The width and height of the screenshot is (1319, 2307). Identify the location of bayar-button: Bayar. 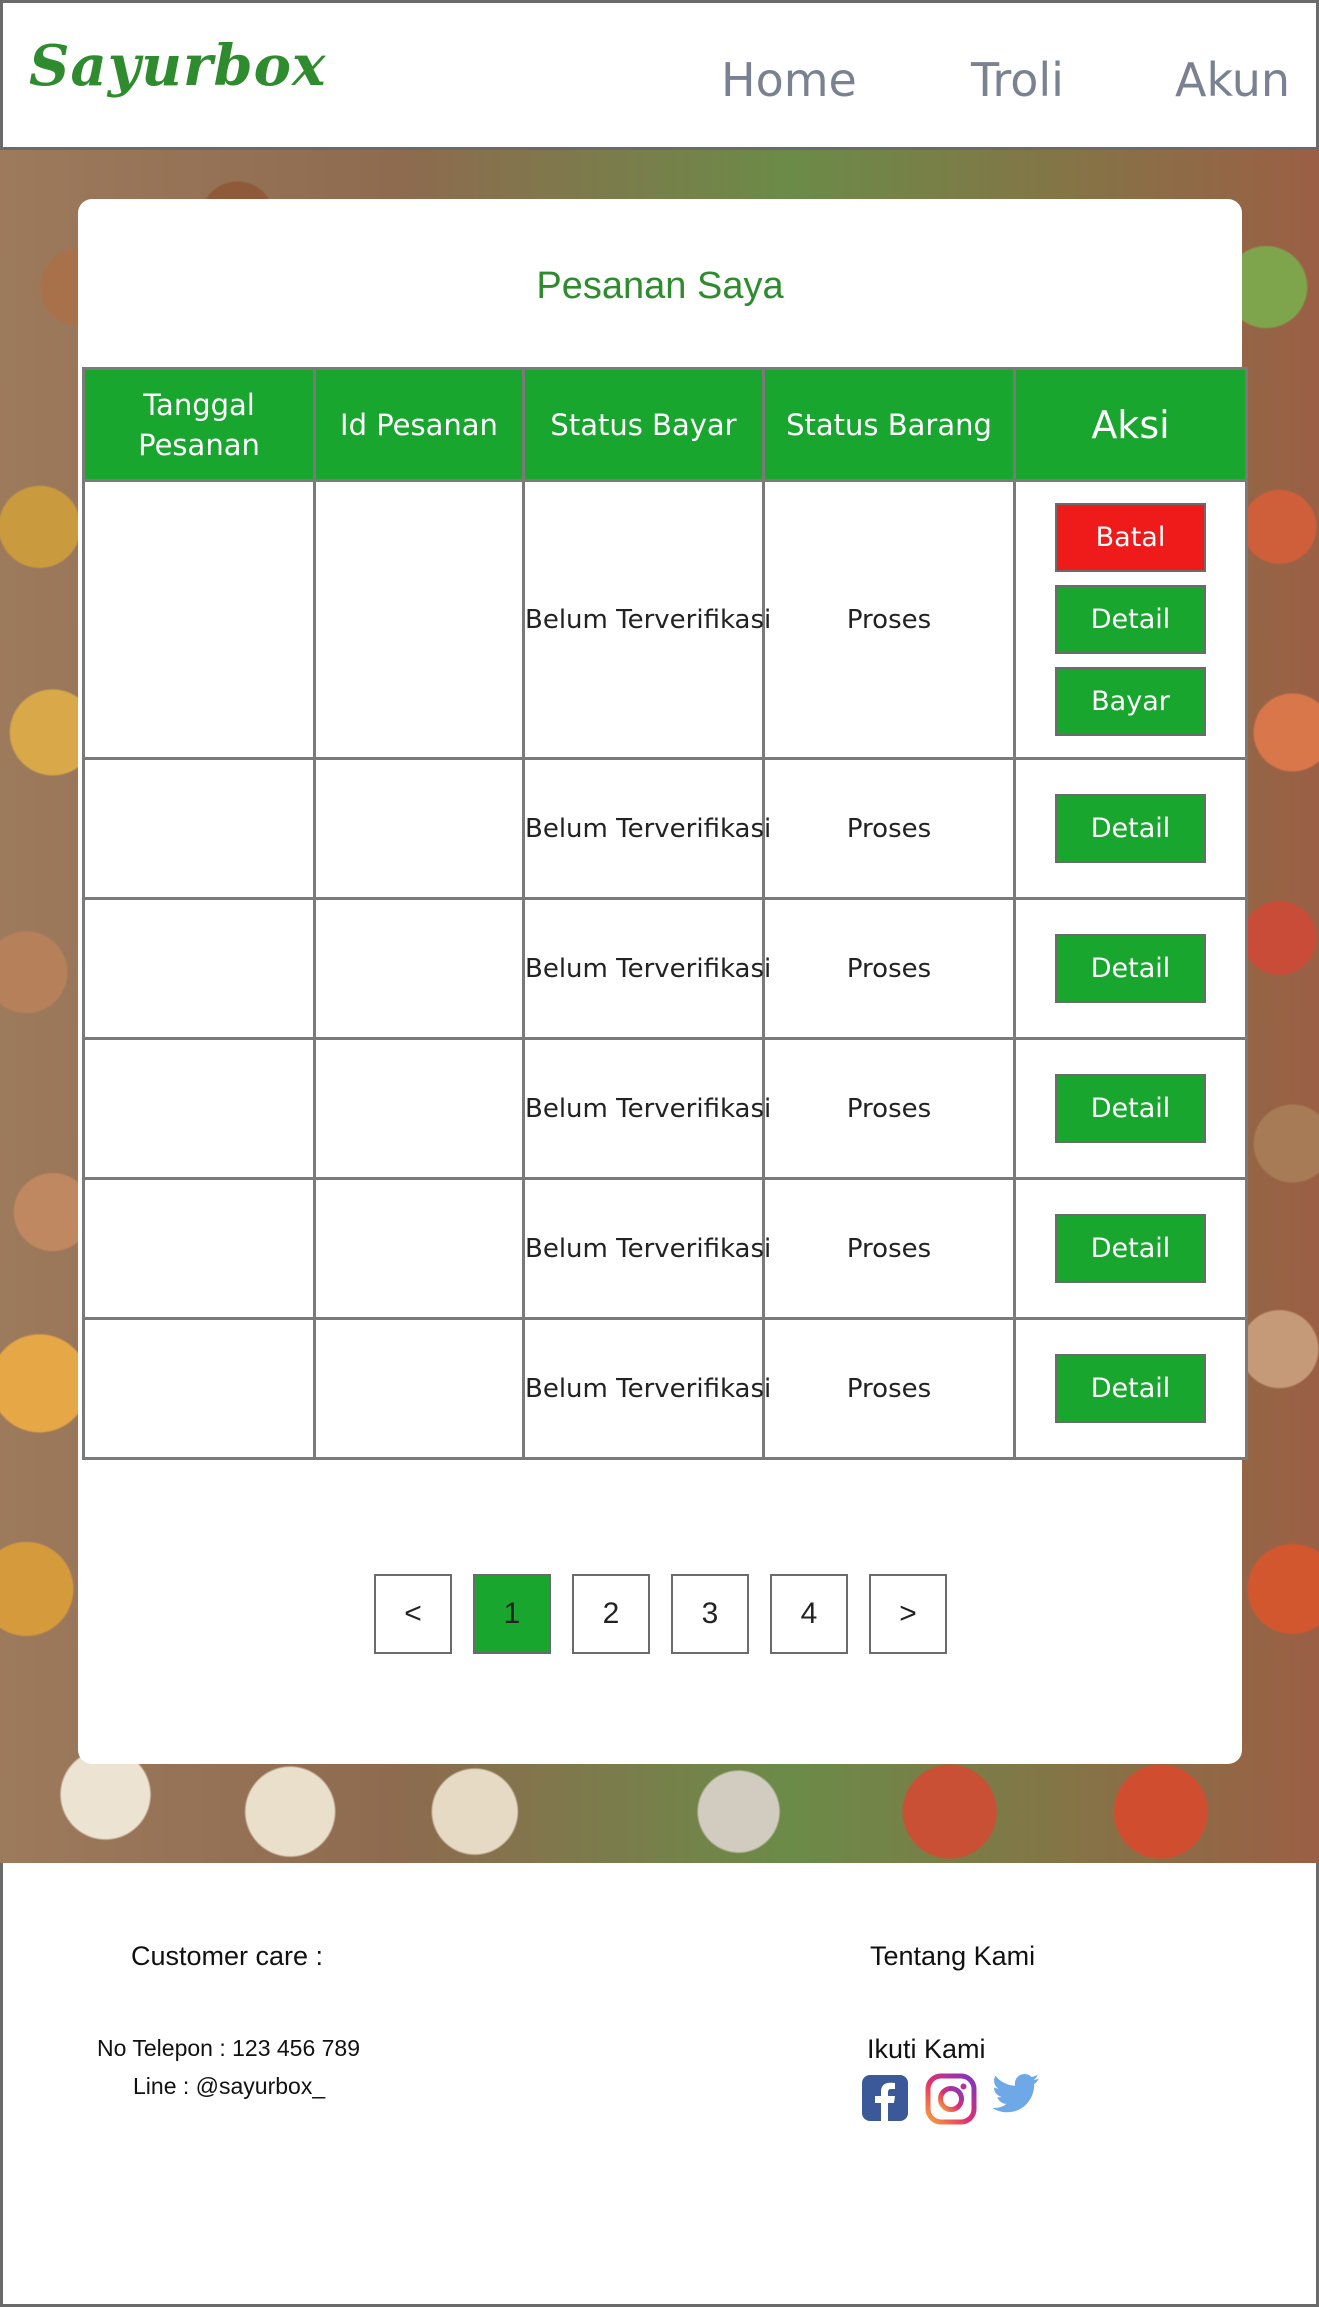
(1130, 701).